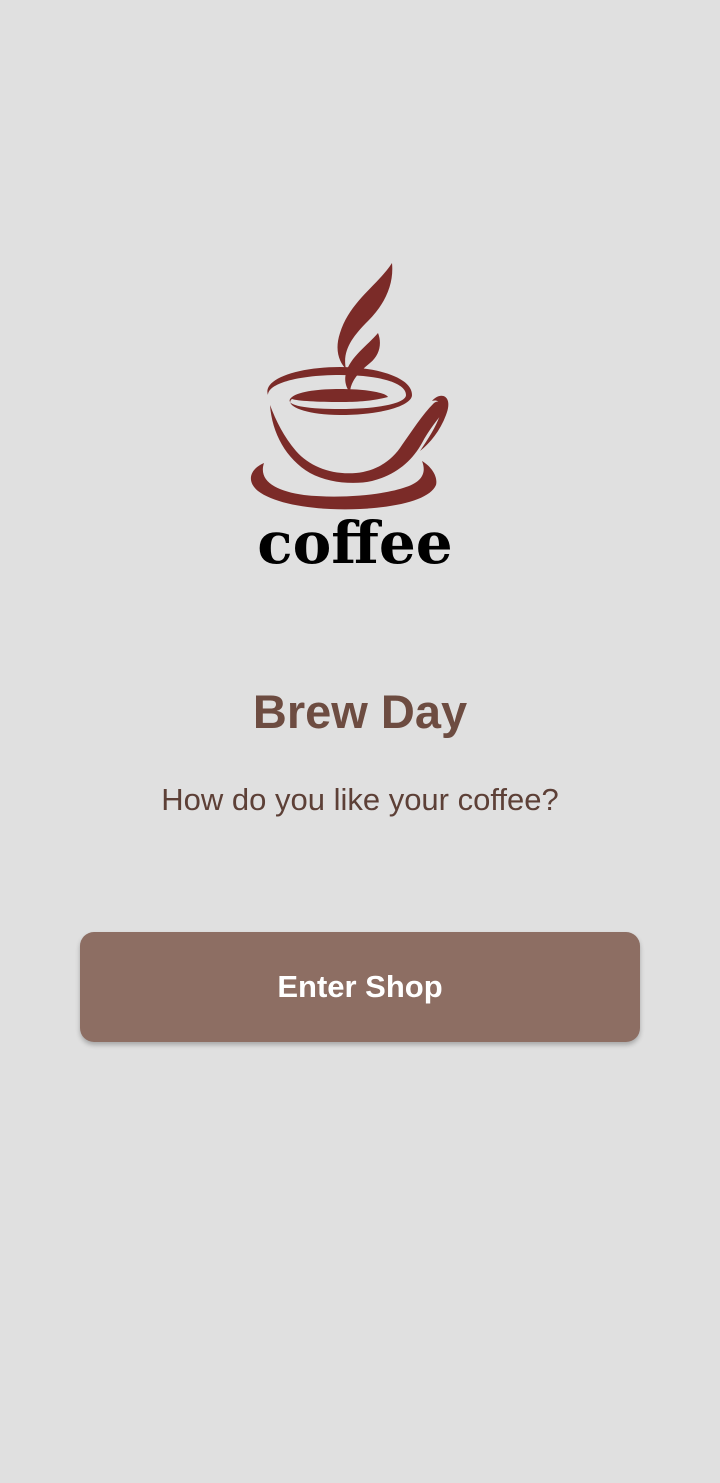 This screenshot has height=1483, width=720. I want to click on coffee-logo: coffee, so click(355, 415).